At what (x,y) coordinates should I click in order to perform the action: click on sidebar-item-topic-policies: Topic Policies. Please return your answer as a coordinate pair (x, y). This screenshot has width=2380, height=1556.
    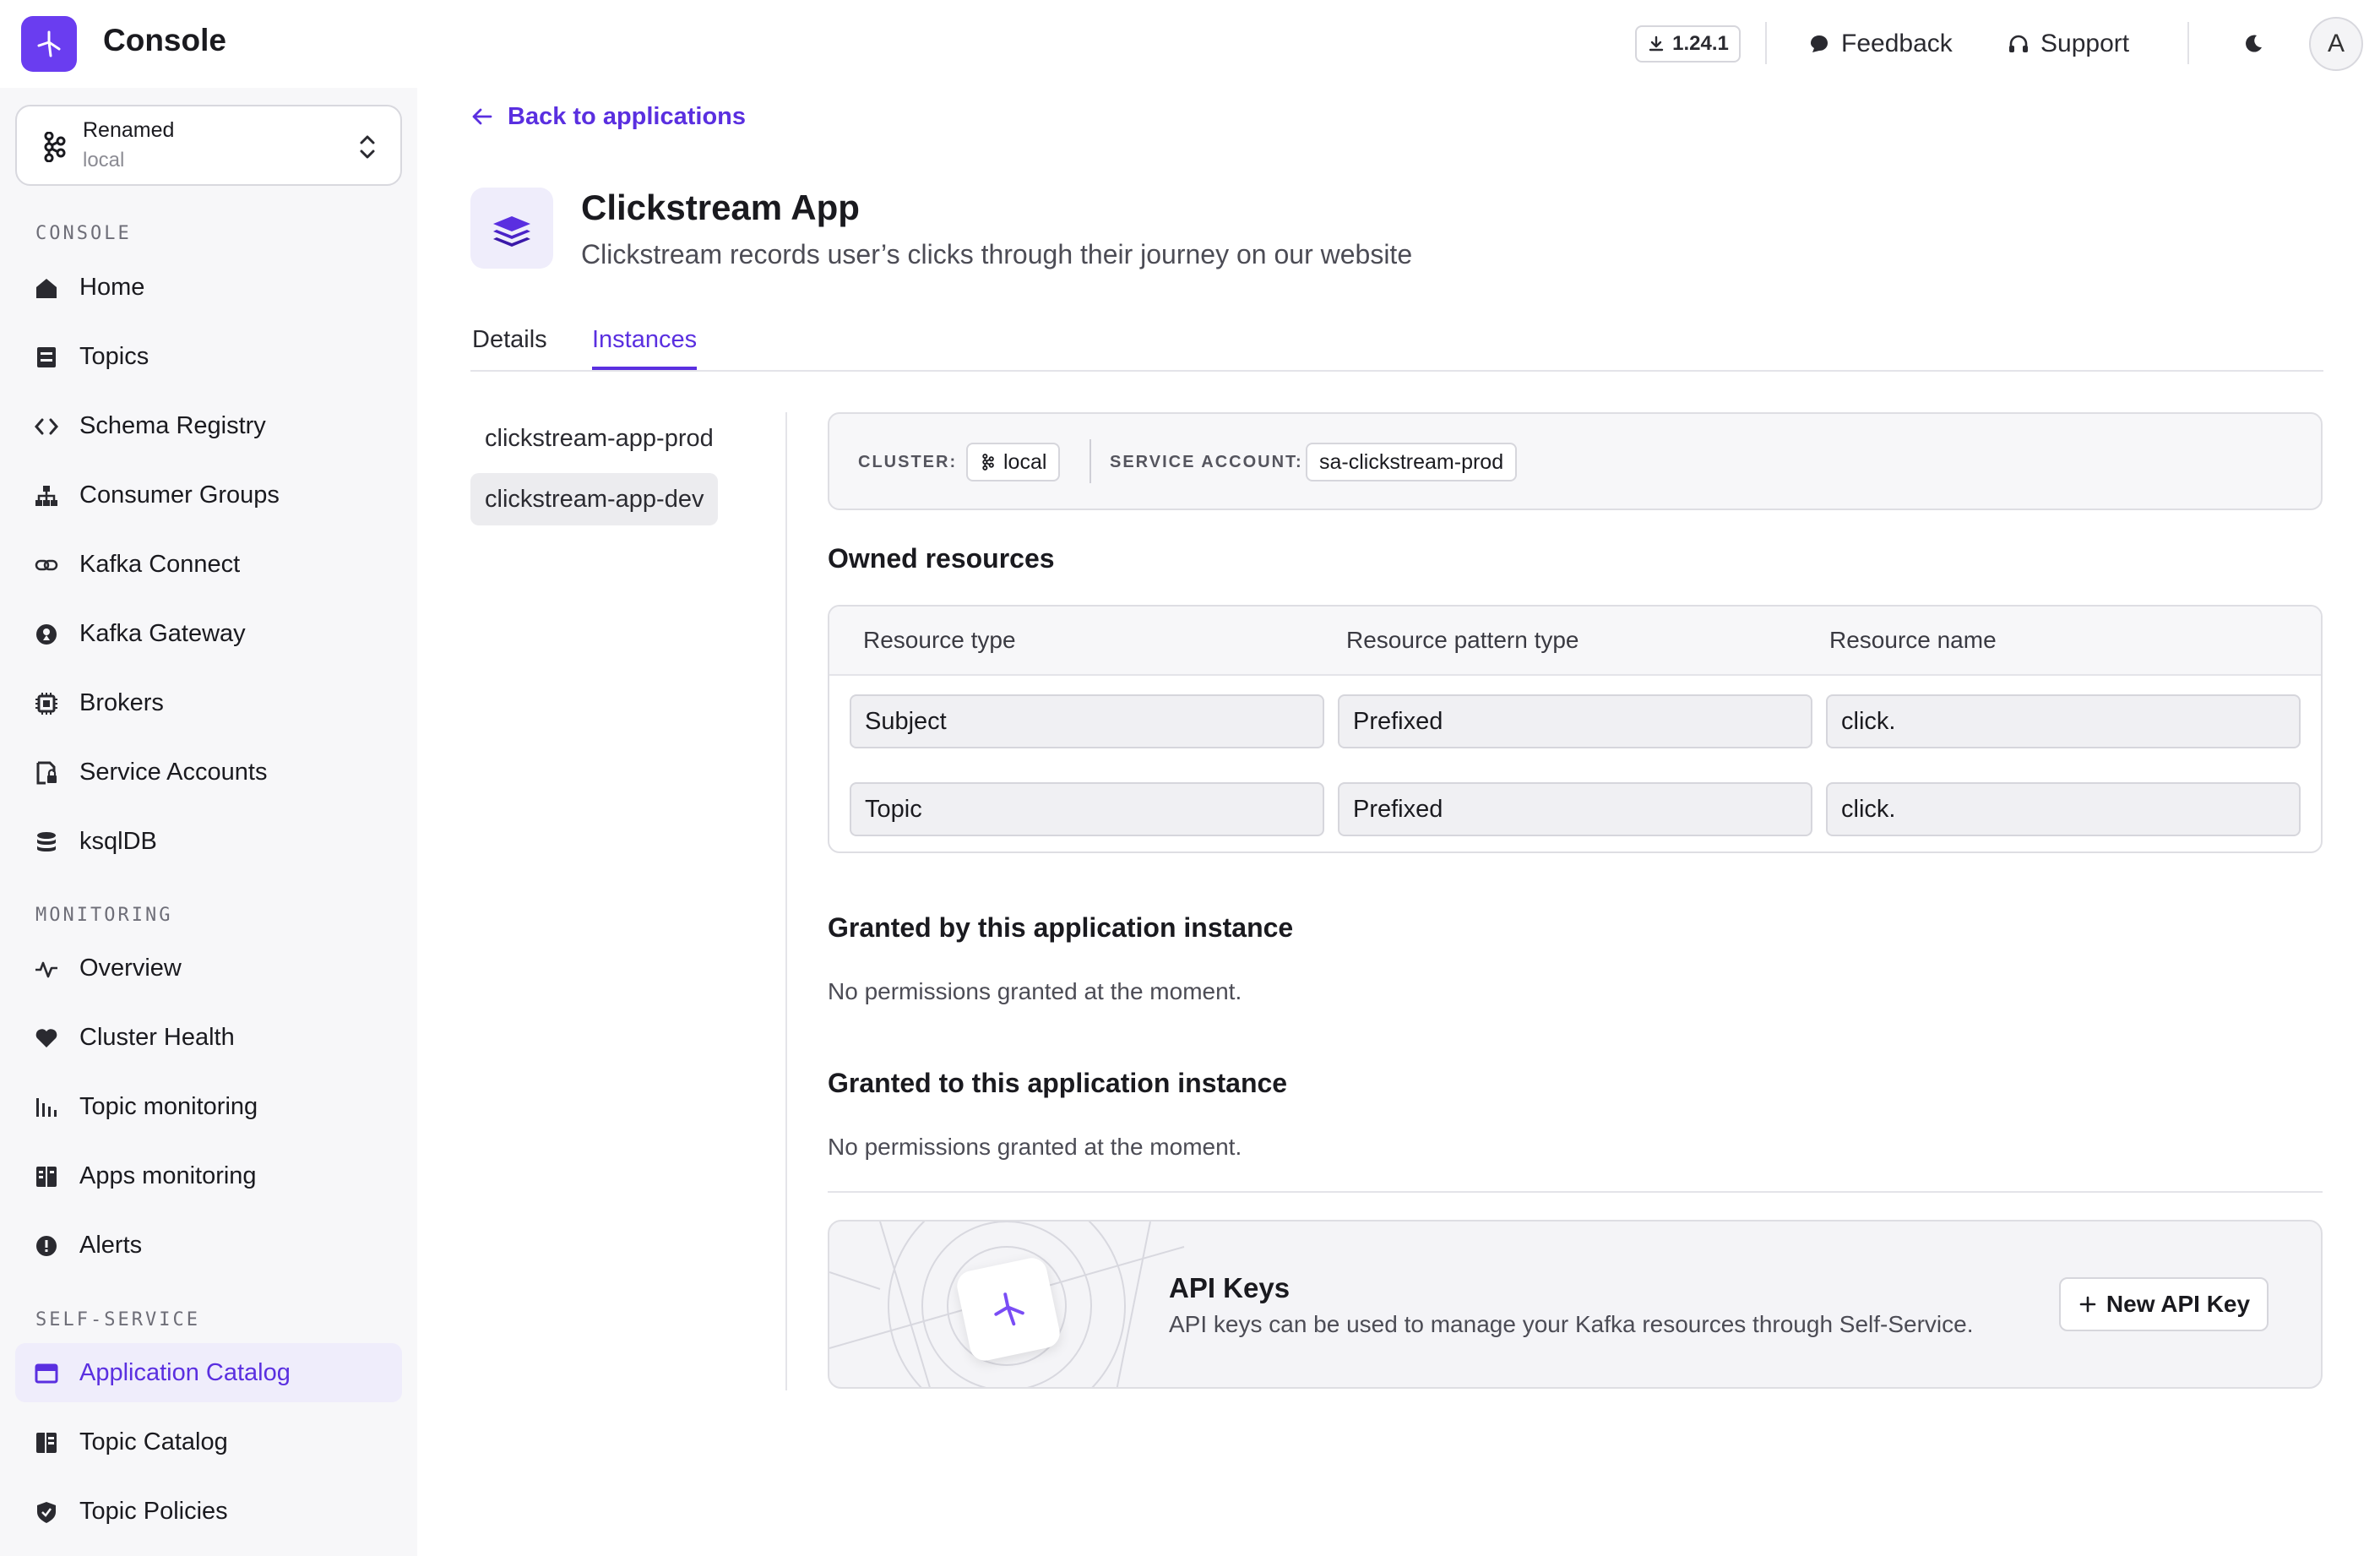
    Looking at the image, I should click on (208, 1512).